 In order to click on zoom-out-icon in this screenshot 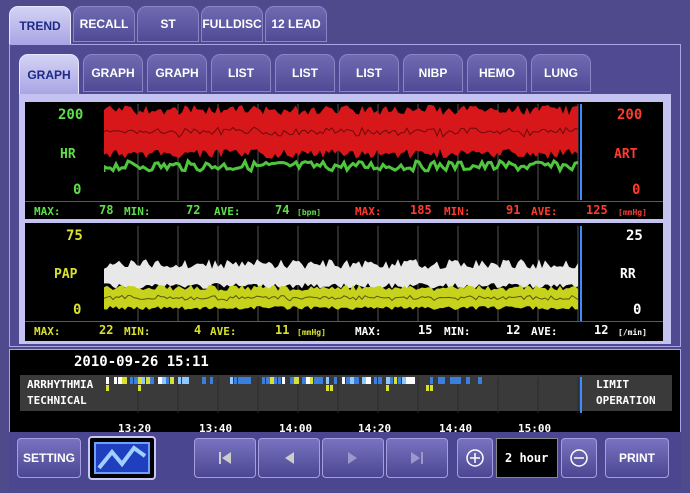, I will do `click(579, 458)`.